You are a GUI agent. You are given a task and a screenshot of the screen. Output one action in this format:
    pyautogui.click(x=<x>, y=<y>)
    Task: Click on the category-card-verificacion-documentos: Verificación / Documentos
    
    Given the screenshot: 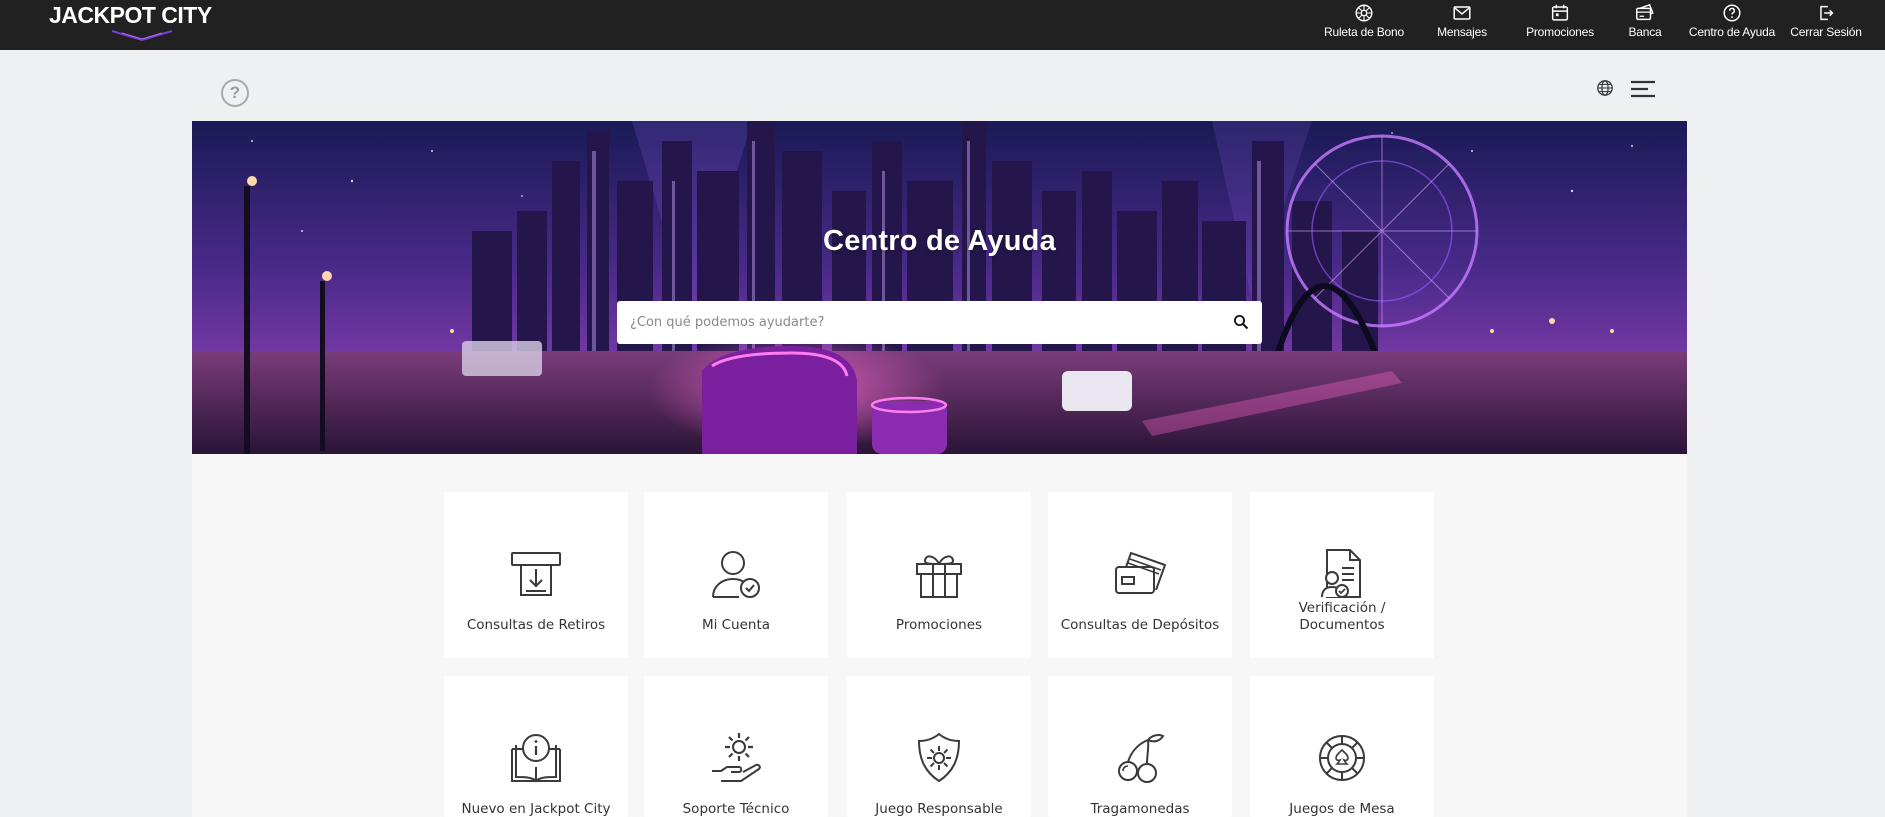 What is the action you would take?
    pyautogui.click(x=1342, y=575)
    